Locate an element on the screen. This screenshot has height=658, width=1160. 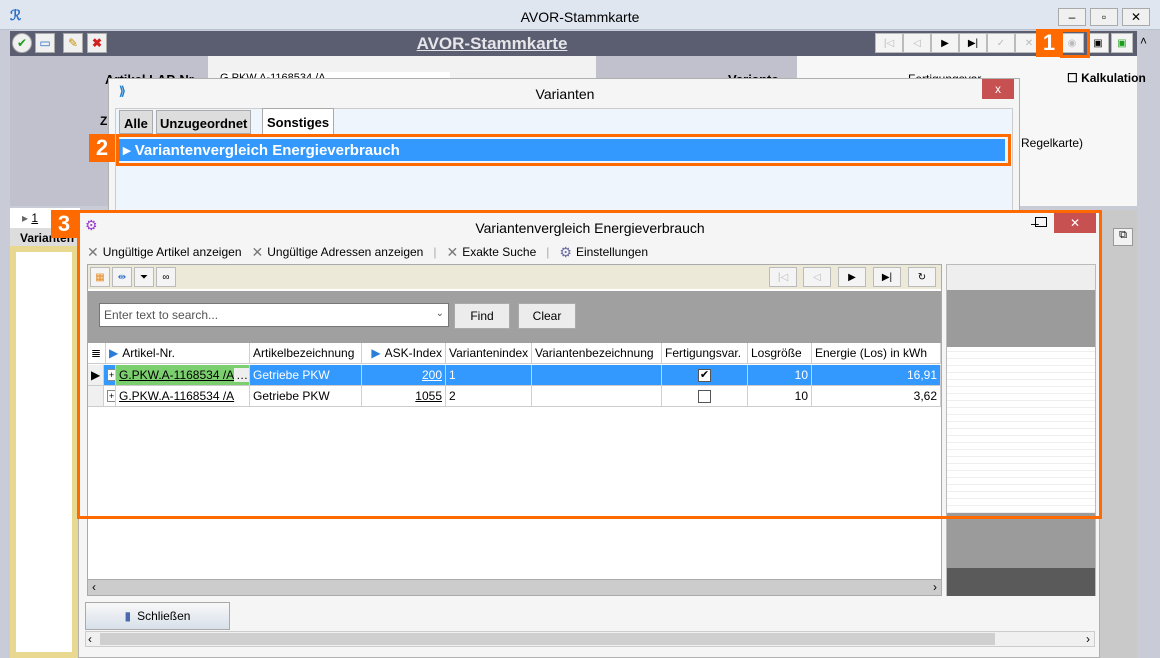
box-export-icon: ▣ is located at coordinates (1122, 43).